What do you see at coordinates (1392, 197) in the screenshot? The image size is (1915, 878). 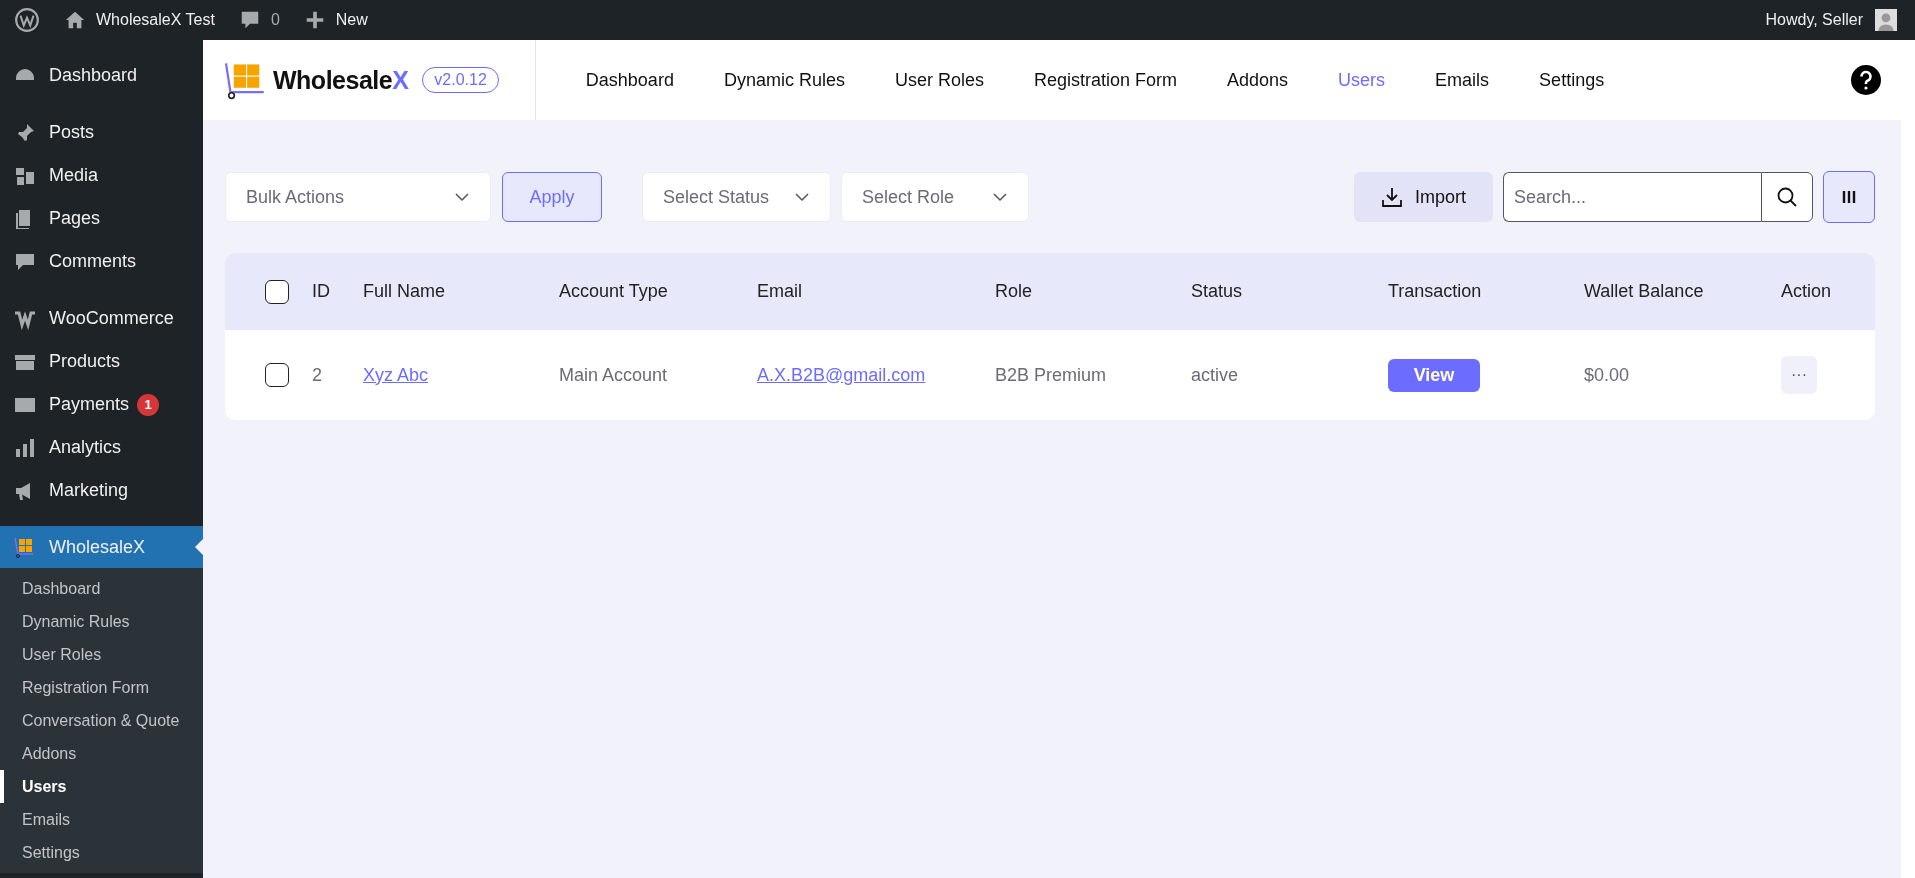 I see `download-icon` at bounding box center [1392, 197].